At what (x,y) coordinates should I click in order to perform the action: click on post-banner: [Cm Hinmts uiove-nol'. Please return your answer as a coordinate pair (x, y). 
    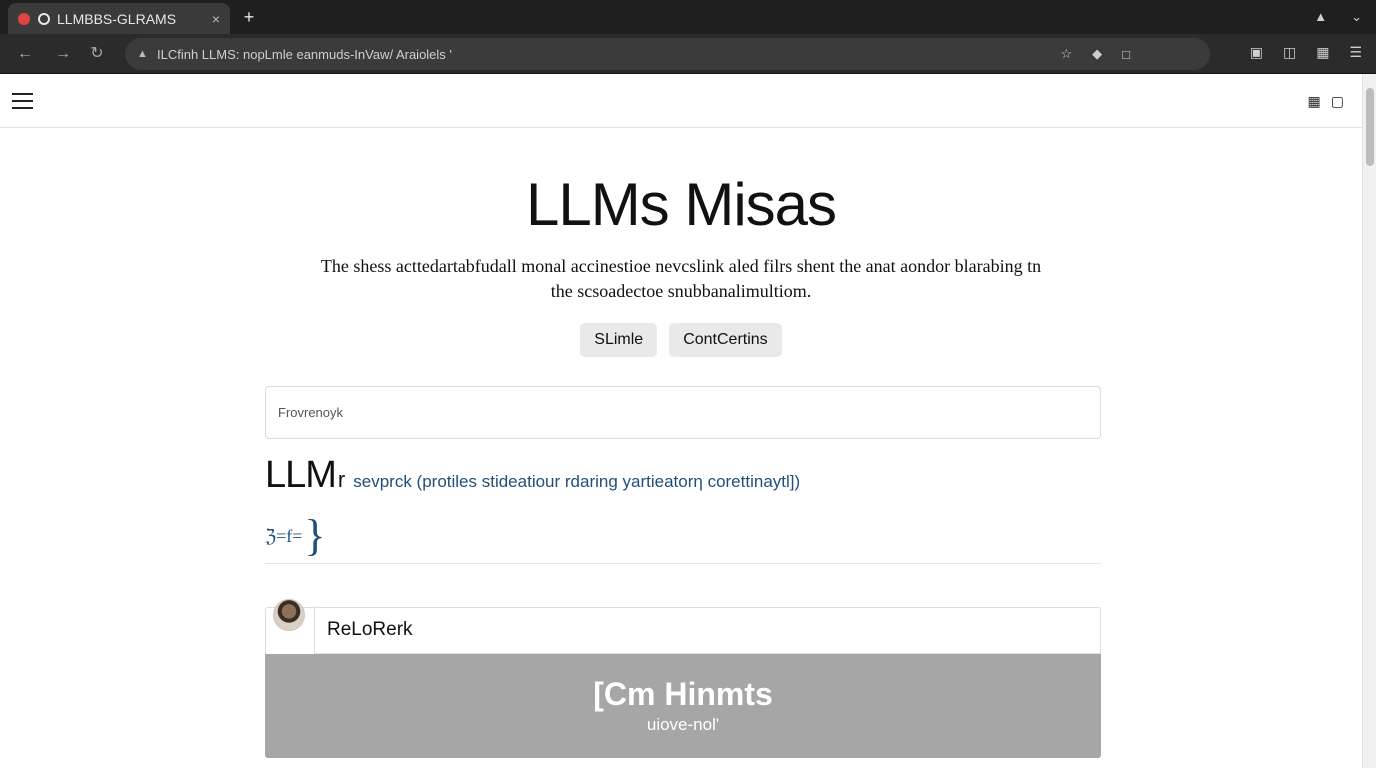
    Looking at the image, I should click on (683, 706).